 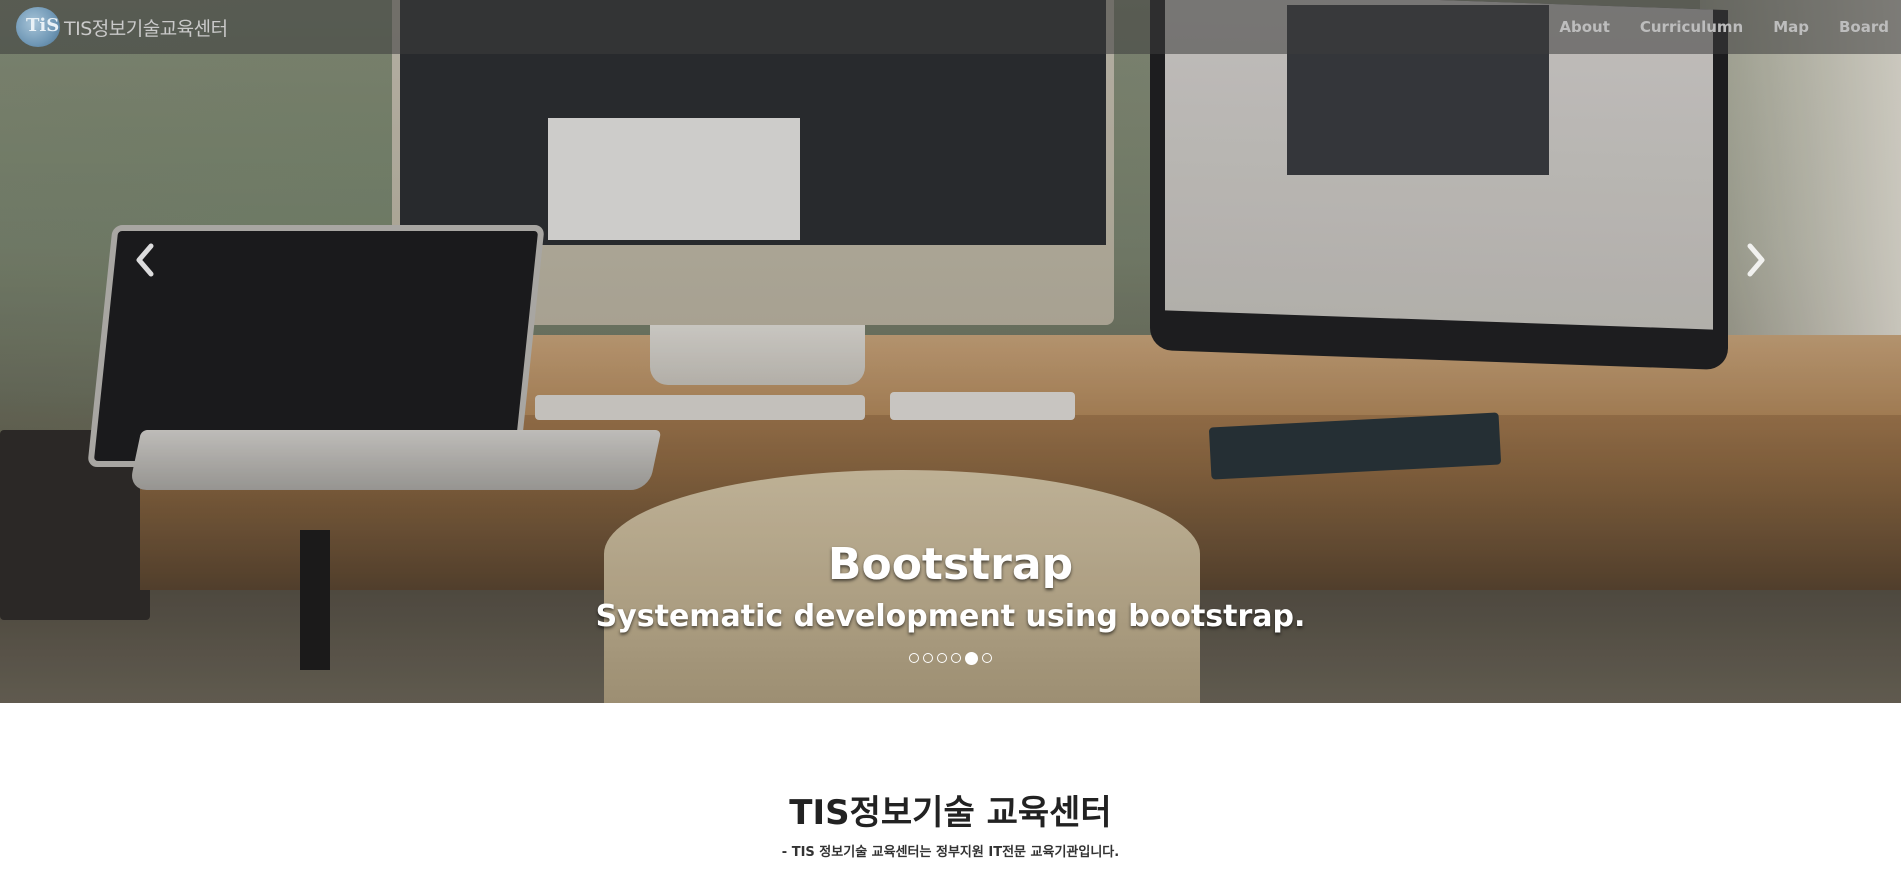 I want to click on chevron-left-icon, so click(x=145, y=260).